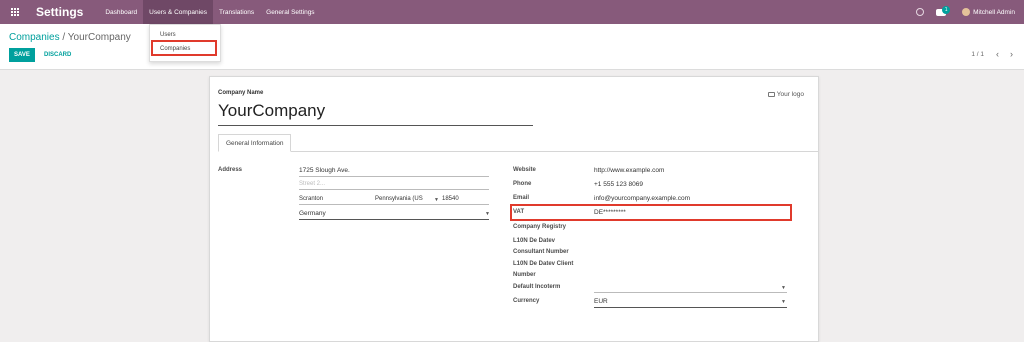  I want to click on address-label: Address, so click(230, 170).